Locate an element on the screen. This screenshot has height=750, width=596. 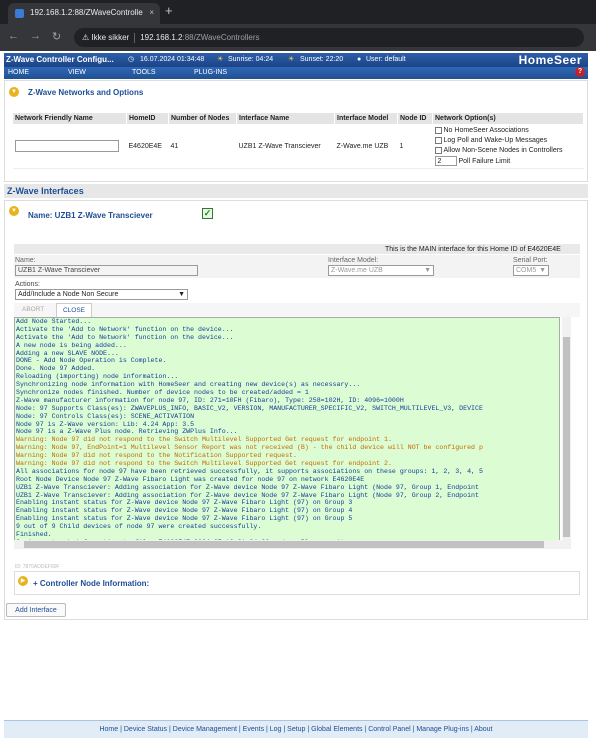
favicon-icon is located at coordinates (19, 13).